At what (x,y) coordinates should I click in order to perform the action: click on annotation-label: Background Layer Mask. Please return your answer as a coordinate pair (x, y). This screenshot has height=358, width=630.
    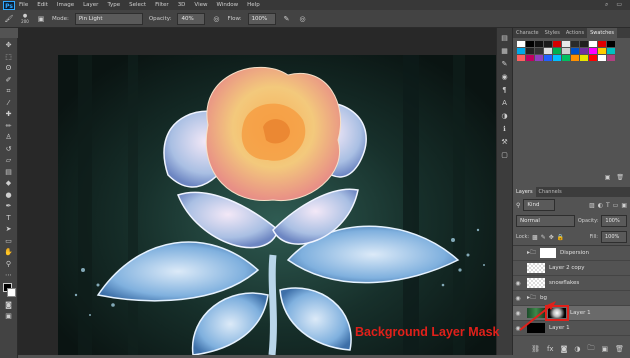
    Looking at the image, I should click on (427, 332).